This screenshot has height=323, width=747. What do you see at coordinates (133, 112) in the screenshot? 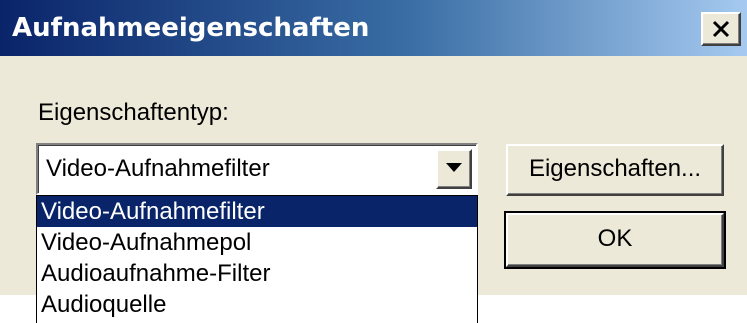
I see `property-type-label: Eigenschaftentyp:` at bounding box center [133, 112].